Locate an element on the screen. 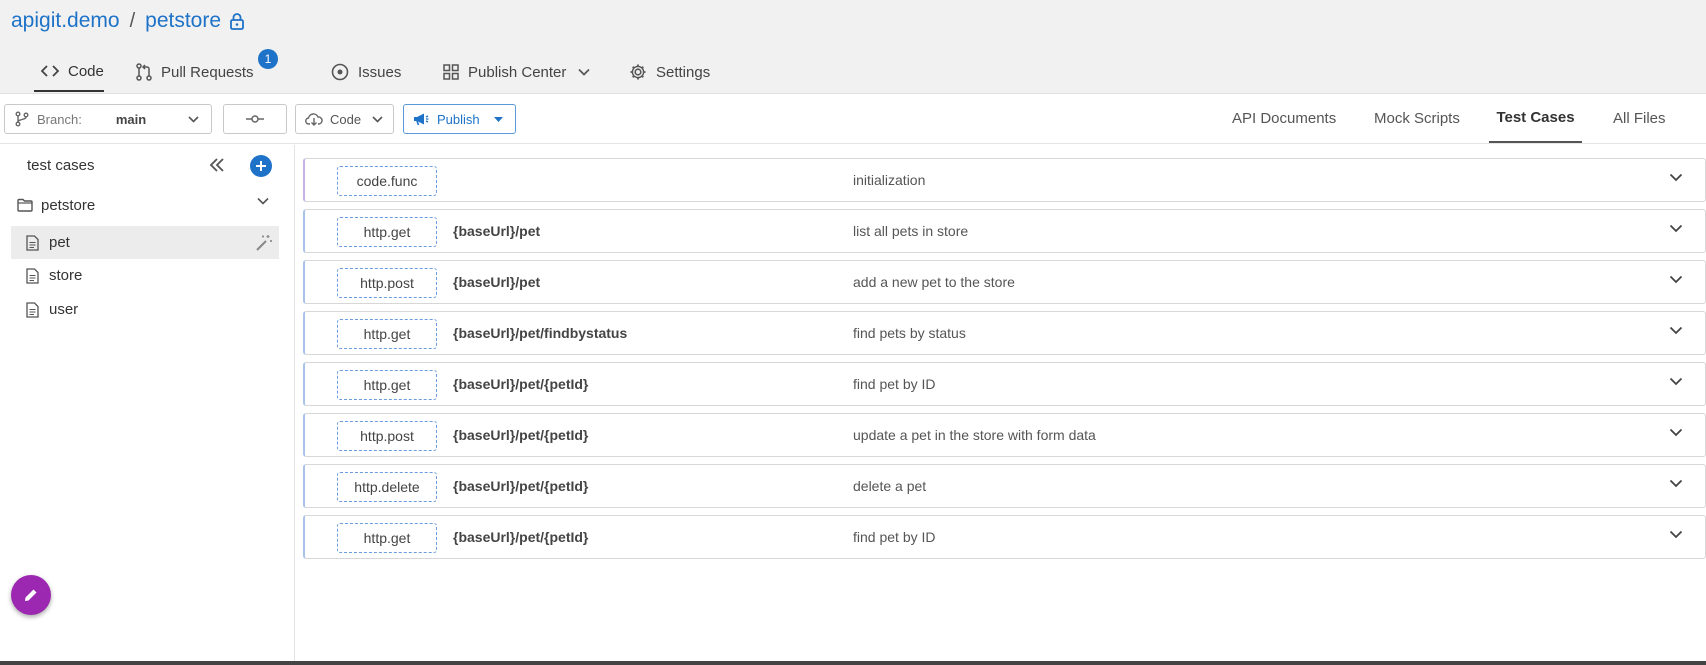 The image size is (1706, 665). case-description: add a new pet to the store is located at coordinates (934, 282).